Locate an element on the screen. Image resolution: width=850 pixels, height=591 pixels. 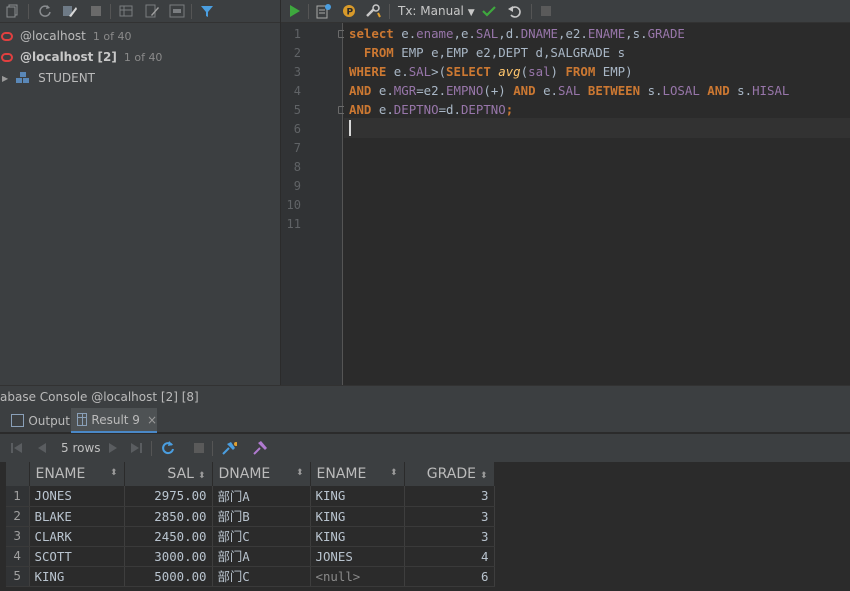
tab-label: Result 9 is located at coordinates (115, 419).